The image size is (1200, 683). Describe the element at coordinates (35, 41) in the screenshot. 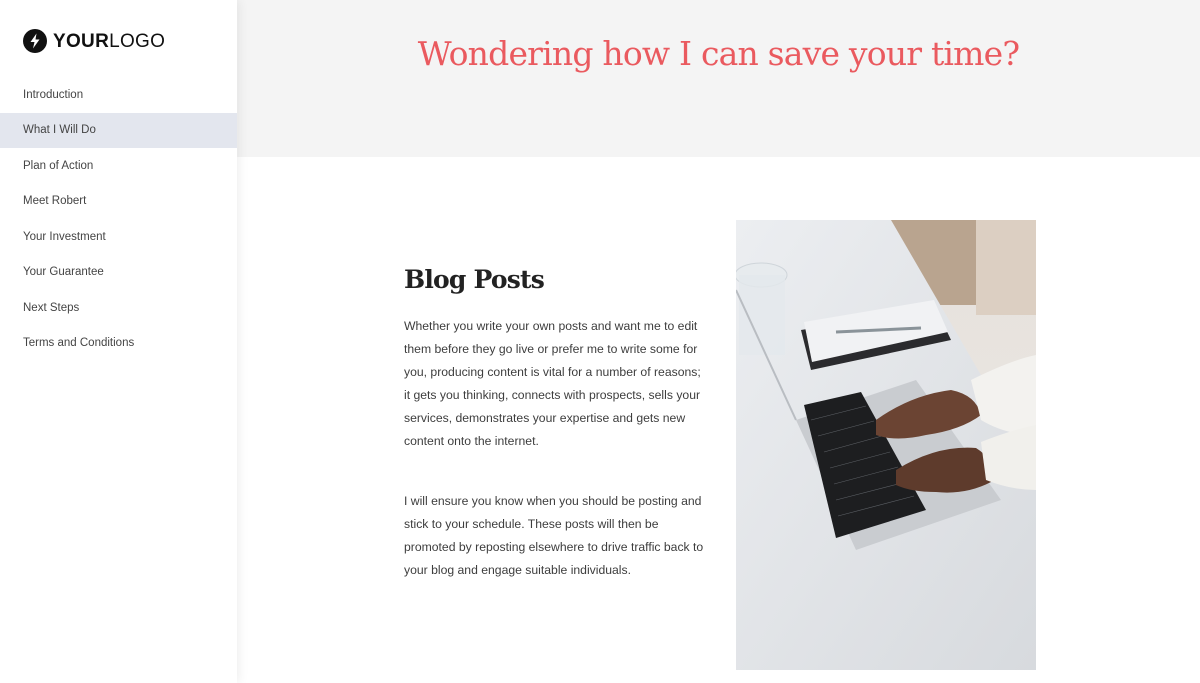

I see `lightning-bolt-icon` at that location.